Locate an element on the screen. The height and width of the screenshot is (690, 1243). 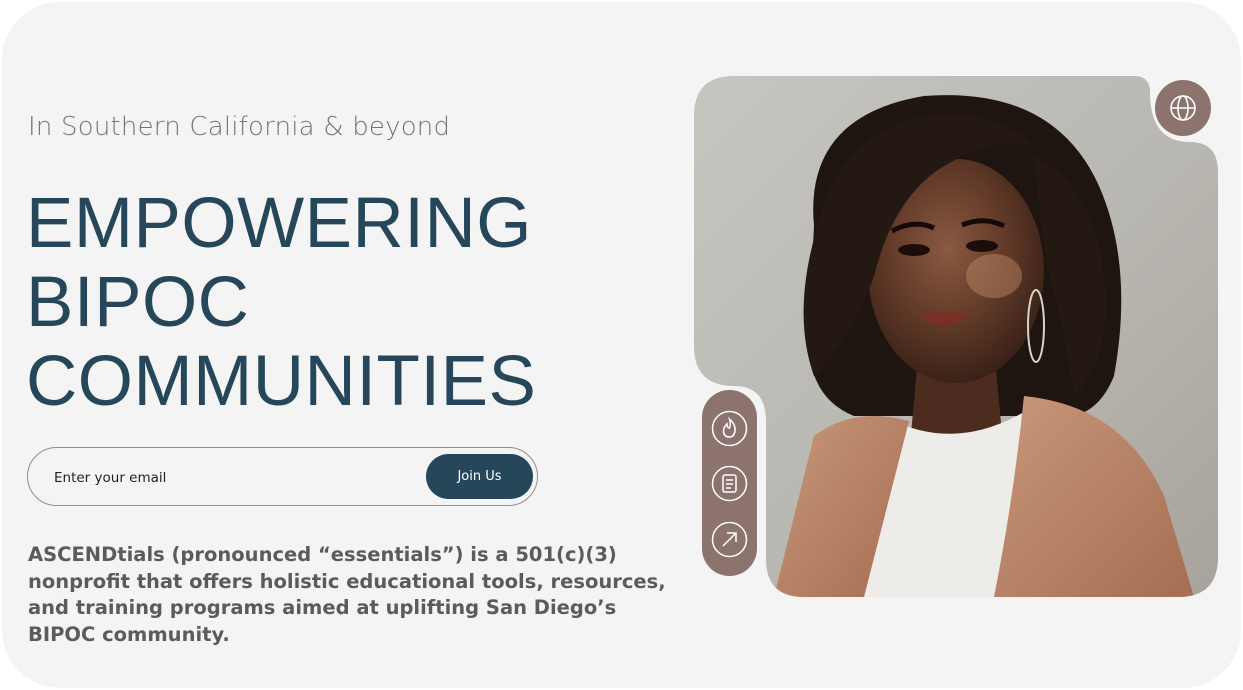
email-input is located at coordinates (234, 478).